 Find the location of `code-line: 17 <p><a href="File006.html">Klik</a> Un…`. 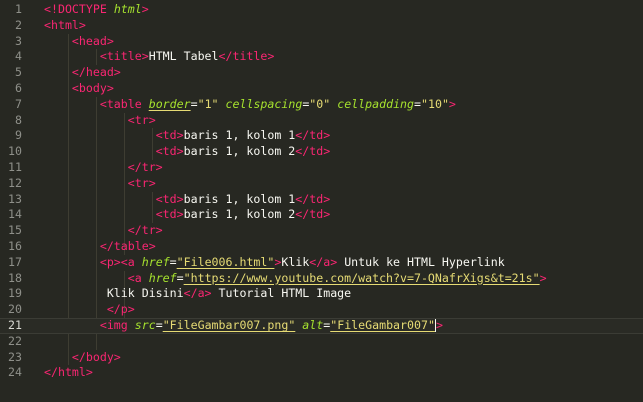

code-line: 17 <p><a href="File006.html">Klik</a> Un… is located at coordinates (321, 263).